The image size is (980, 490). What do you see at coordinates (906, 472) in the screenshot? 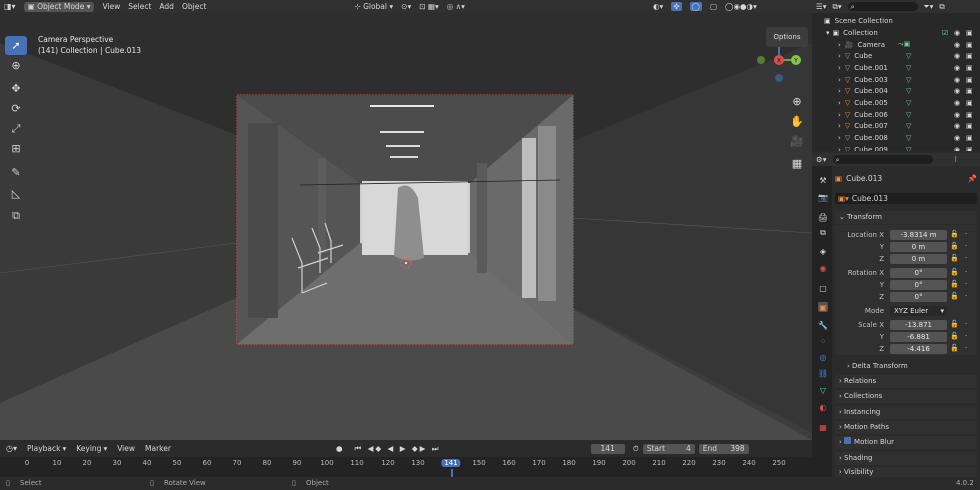
I see `visibility-panel: › Visibility` at bounding box center [906, 472].